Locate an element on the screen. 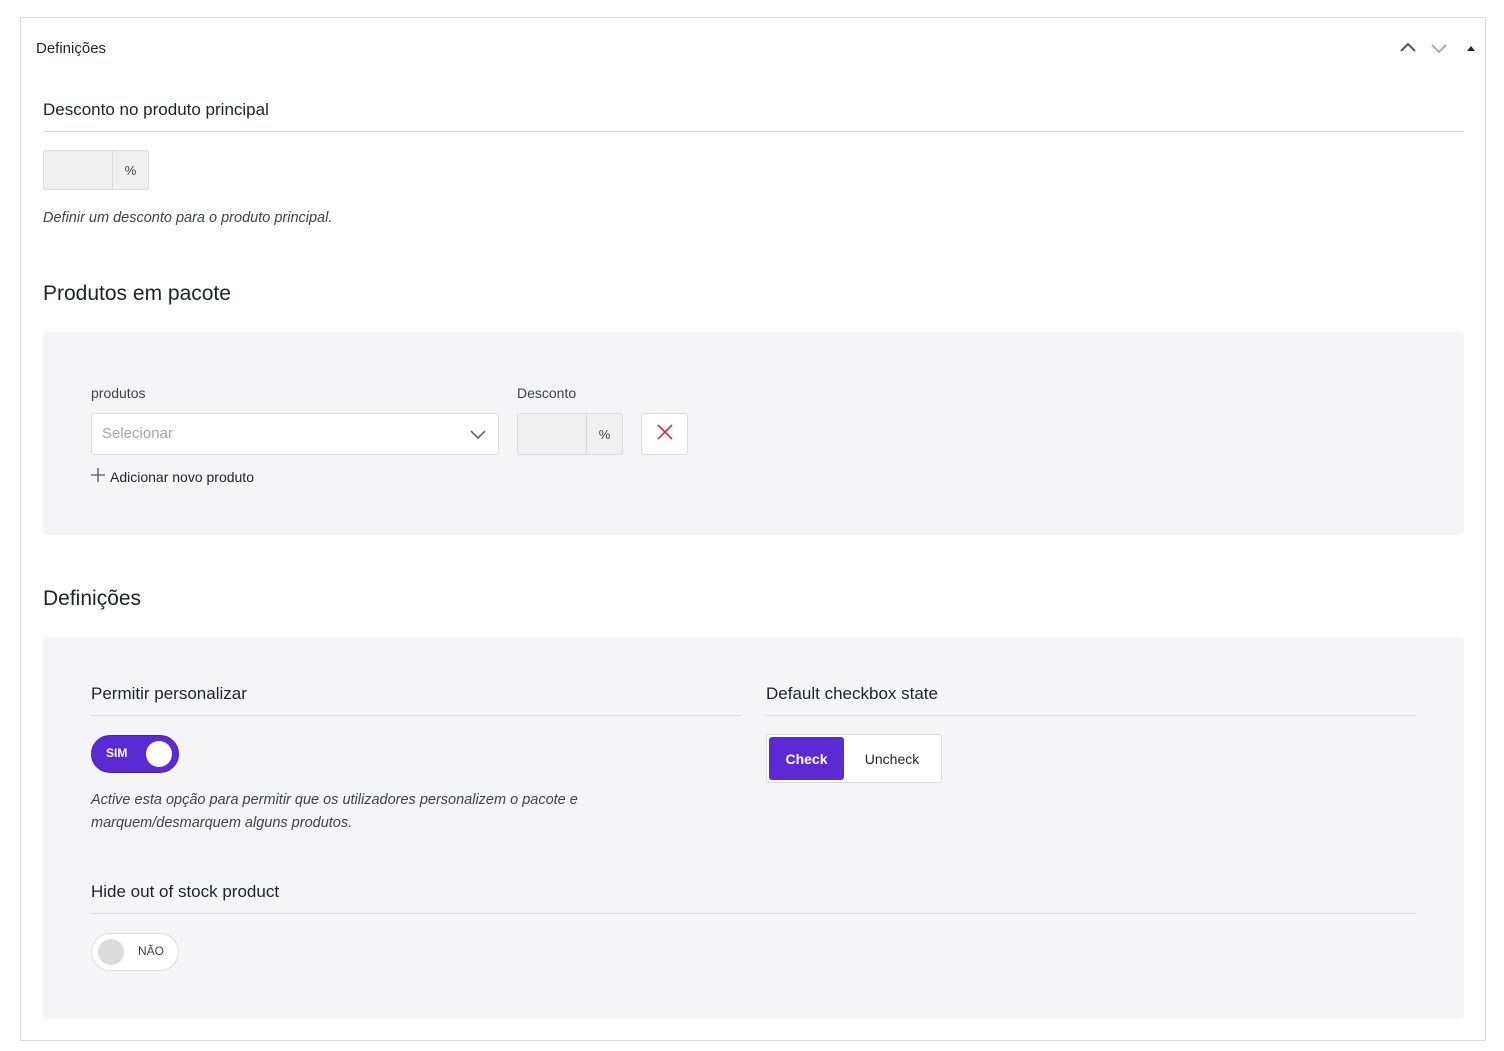  uncheck-option: Uncheck is located at coordinates (892, 758).